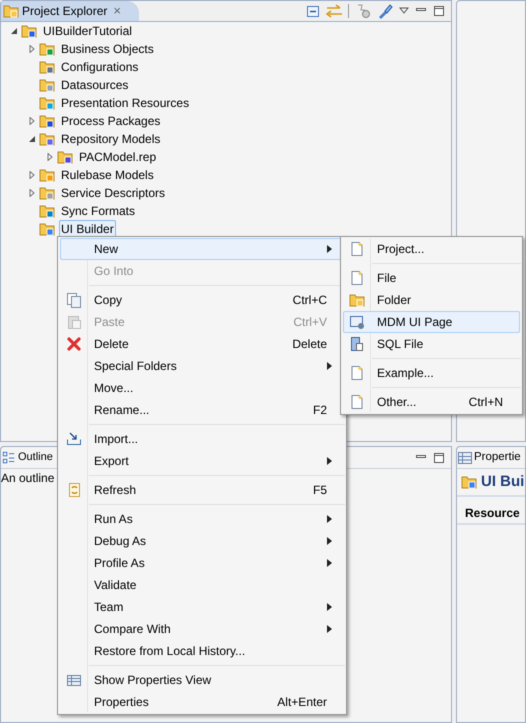 The height and width of the screenshot is (723, 526). What do you see at coordinates (202, 410) in the screenshot?
I see `menu-item: Rename... F2` at bounding box center [202, 410].